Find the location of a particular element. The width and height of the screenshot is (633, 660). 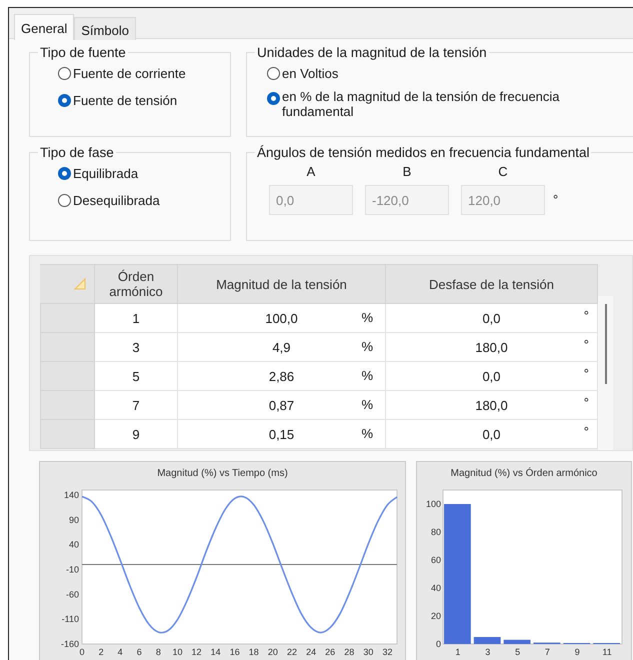

scrollbar-thumb is located at coordinates (605, 344).